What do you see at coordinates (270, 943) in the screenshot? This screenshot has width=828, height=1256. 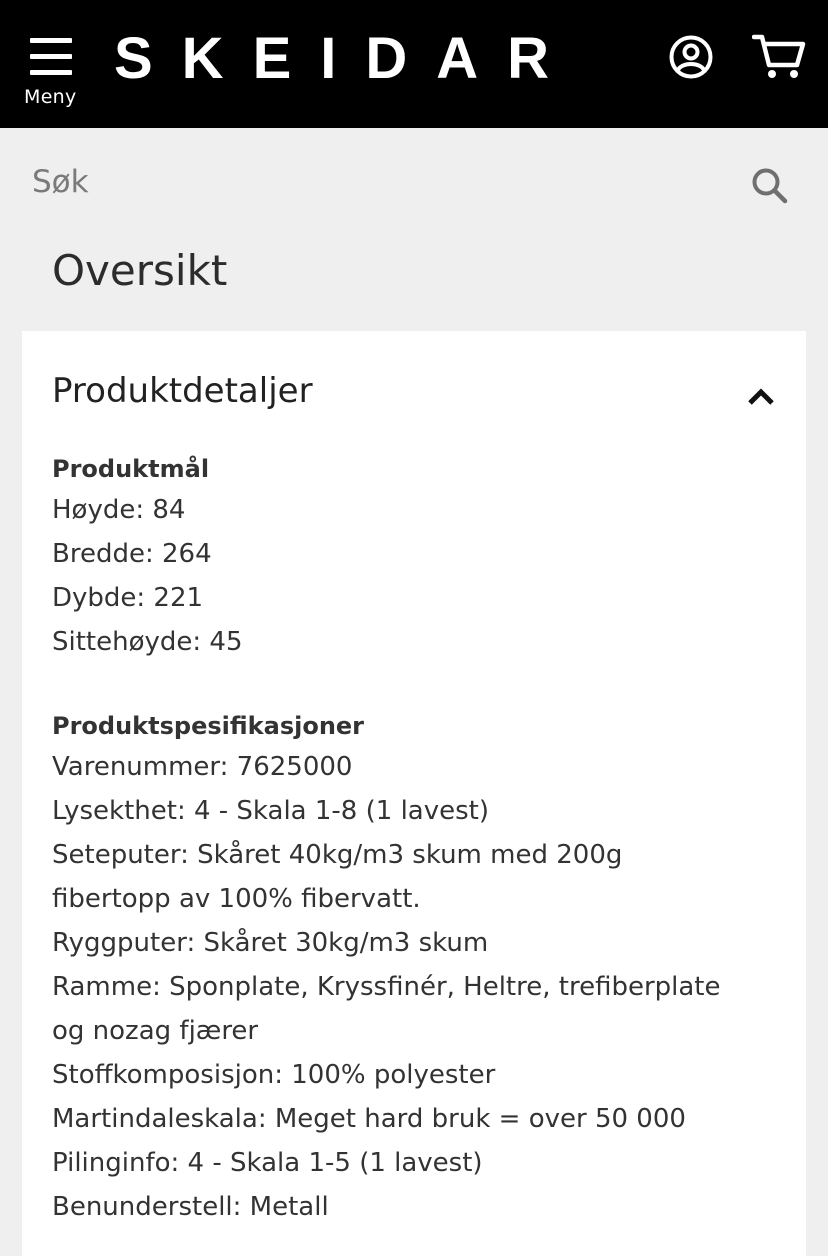 I see `spec-line: Ryggputer: Skåret 30kg/m3 skum` at bounding box center [270, 943].